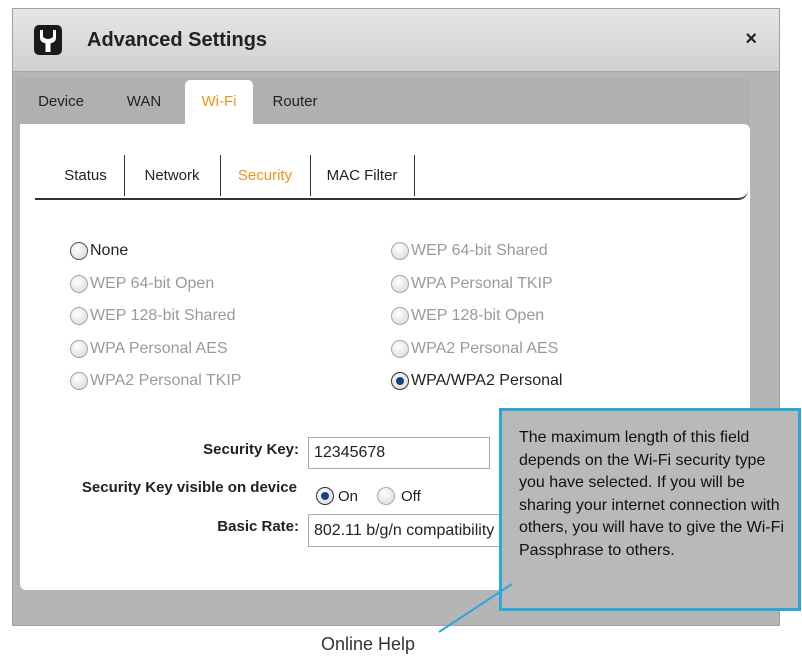  Describe the element at coordinates (368, 644) in the screenshot. I see `online-help-callout-label: Online Help` at that location.